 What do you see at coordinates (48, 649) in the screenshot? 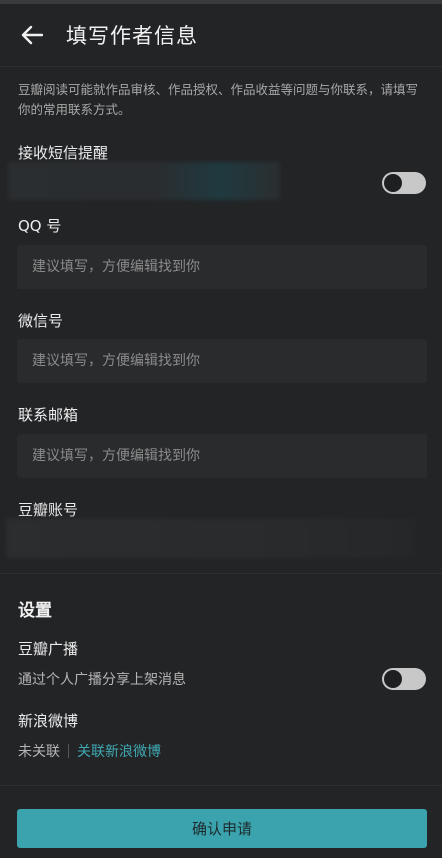
I see `broadcast-label: 豆瓣广播` at bounding box center [48, 649].